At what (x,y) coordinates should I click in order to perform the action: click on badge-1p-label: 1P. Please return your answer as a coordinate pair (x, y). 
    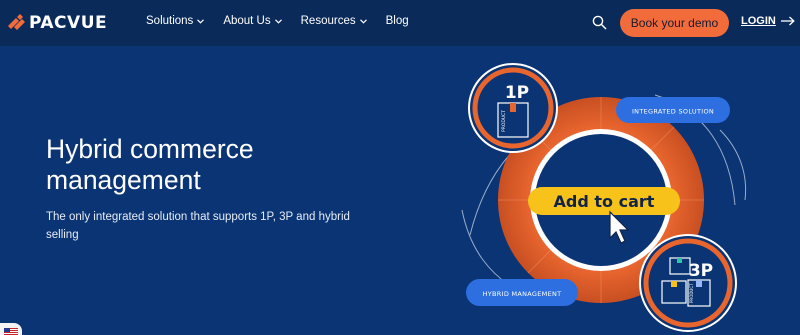
    Looking at the image, I should click on (517, 93).